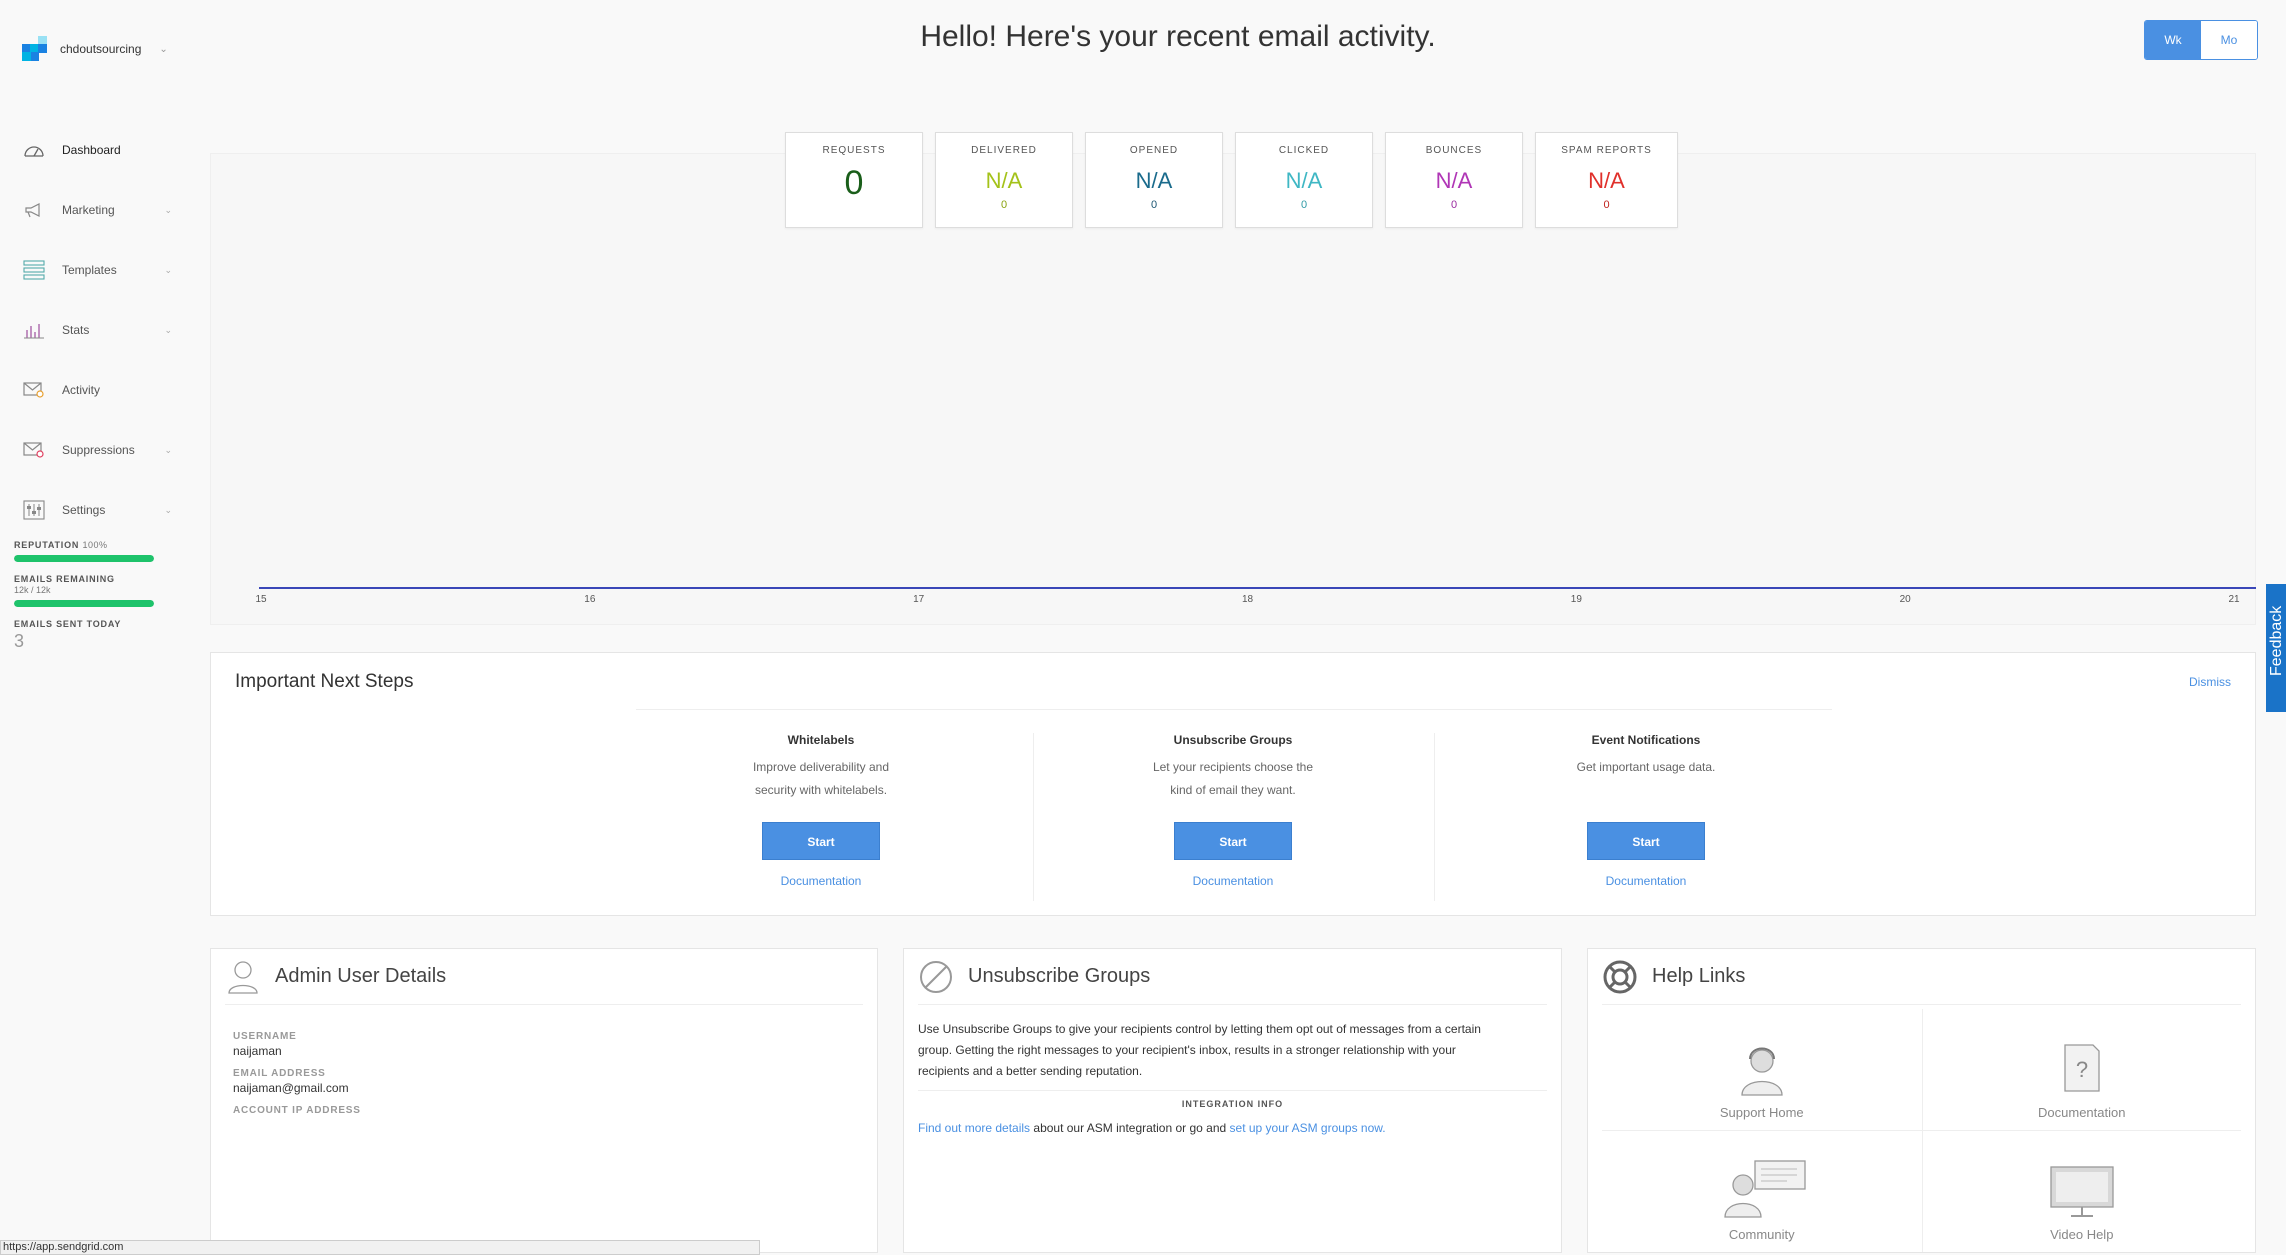  I want to click on integration-text: about our ASM integration or go and, so click(1130, 1128).